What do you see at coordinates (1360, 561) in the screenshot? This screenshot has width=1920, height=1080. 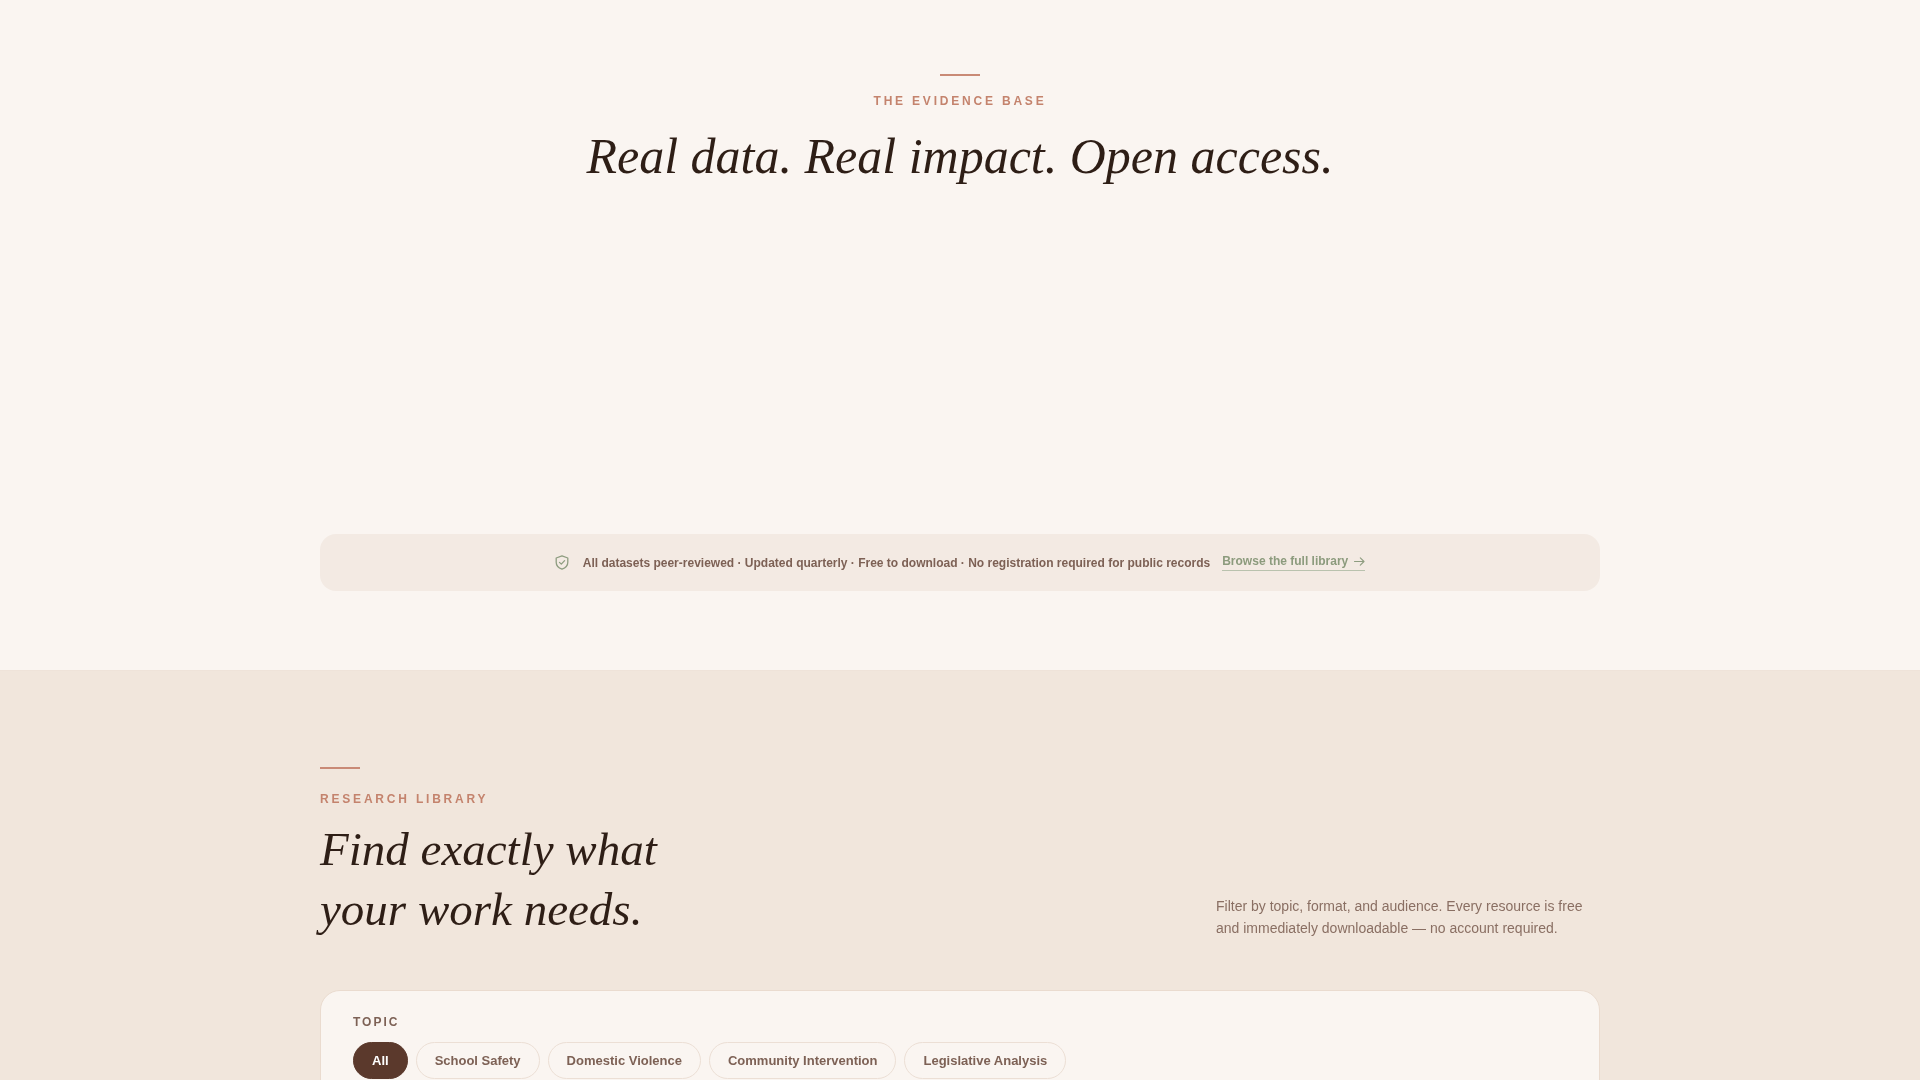 I see `arrow-right-icon` at bounding box center [1360, 561].